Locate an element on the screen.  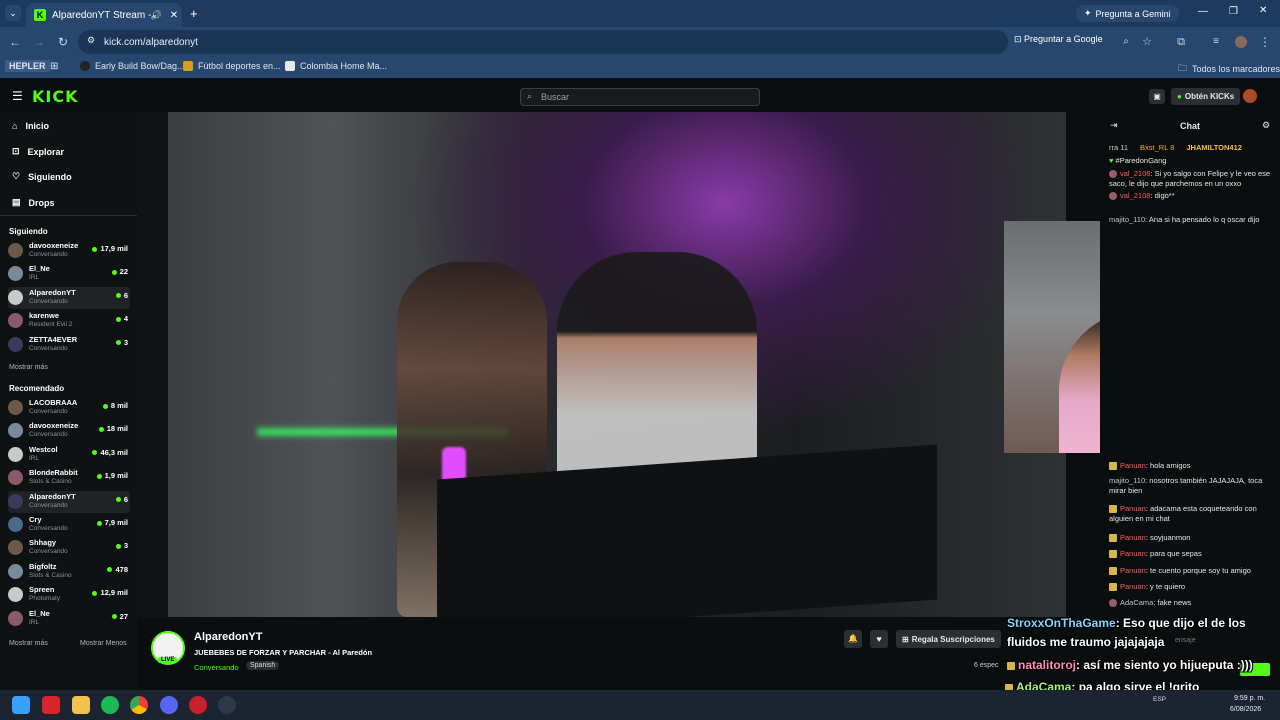
sidebar-channel: davooxeneize Conversando 18 mil is located at coordinates (69, 431).